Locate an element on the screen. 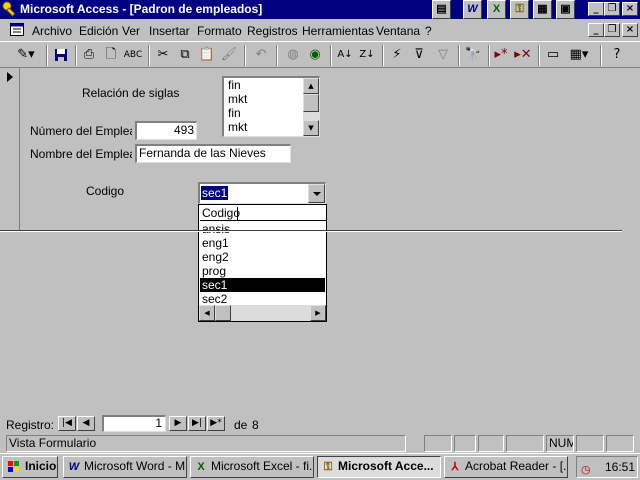 The width and height of the screenshot is (640, 480). apply-filter-icon: ▽ is located at coordinates (443, 55).